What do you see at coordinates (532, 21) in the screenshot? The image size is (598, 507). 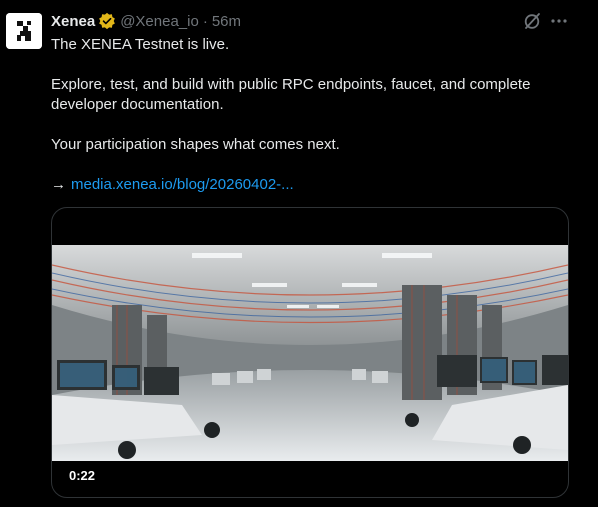 I see `grok-icon` at bounding box center [532, 21].